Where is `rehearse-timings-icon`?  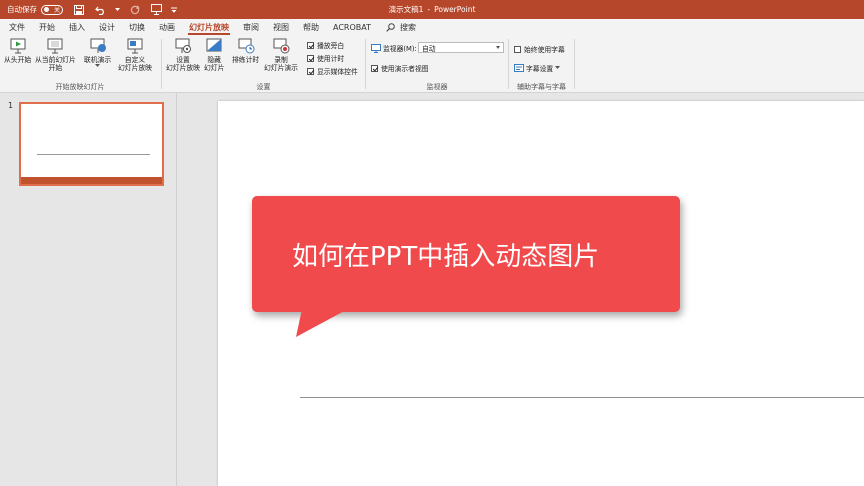 rehearse-timings-icon is located at coordinates (246, 46).